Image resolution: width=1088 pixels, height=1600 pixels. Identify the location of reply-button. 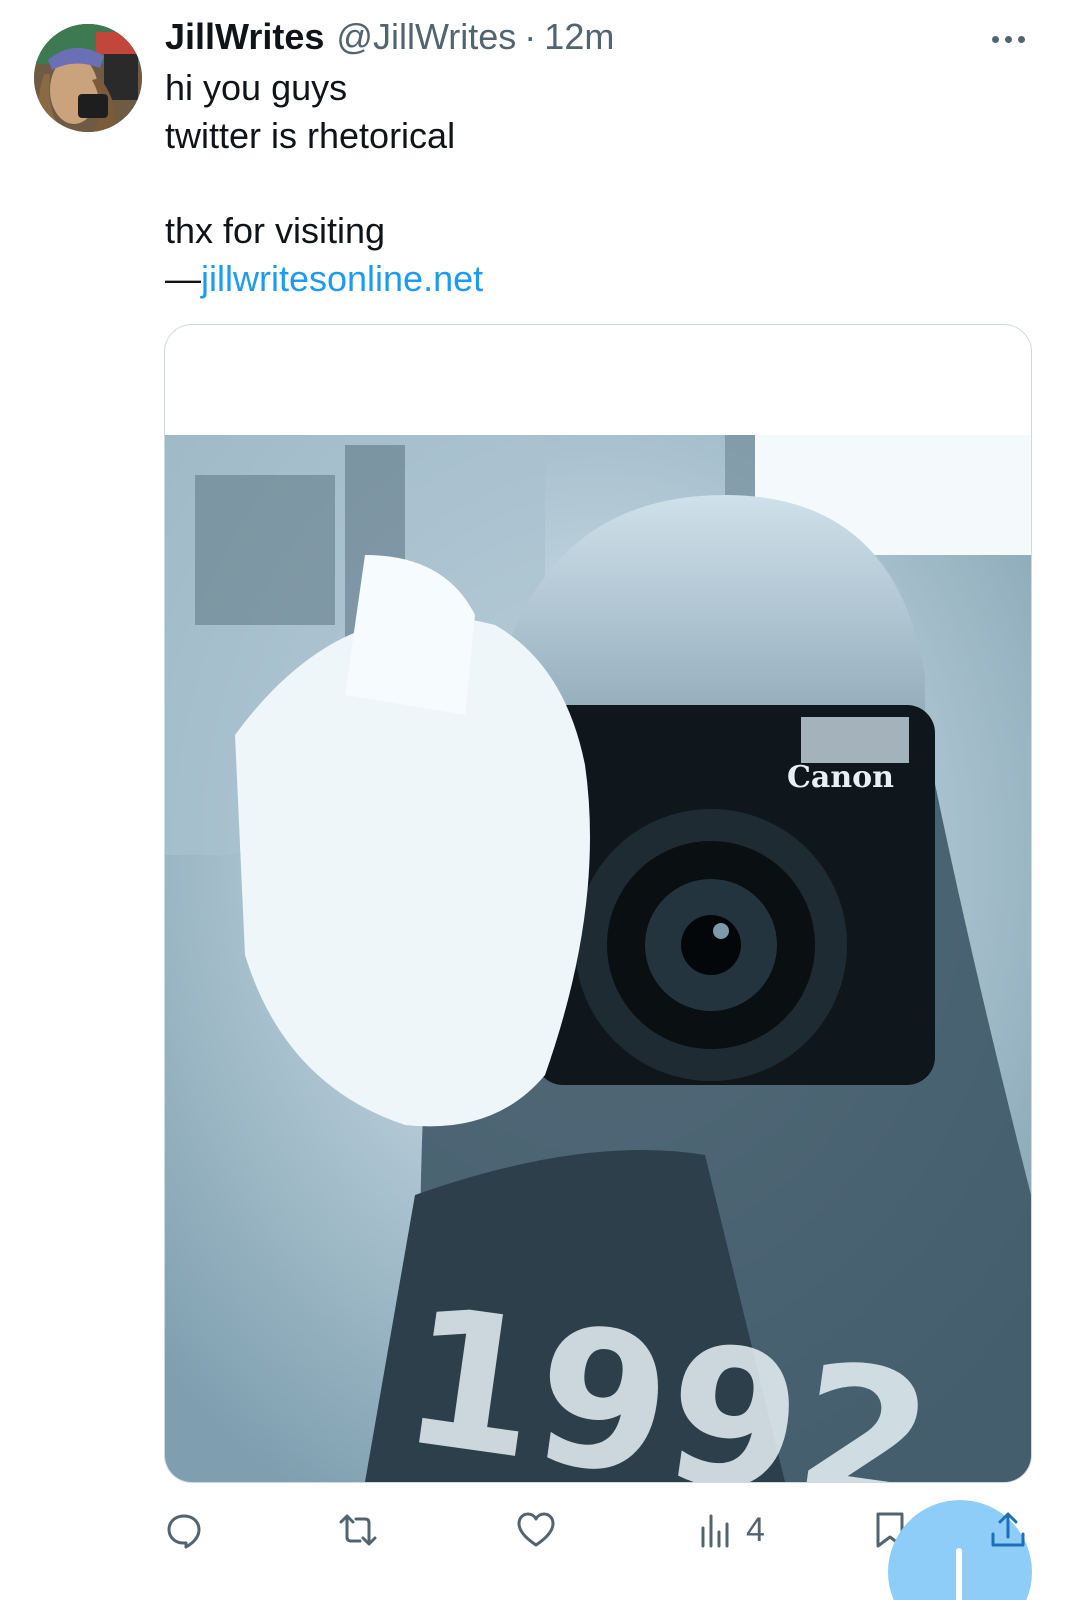
(184, 1530).